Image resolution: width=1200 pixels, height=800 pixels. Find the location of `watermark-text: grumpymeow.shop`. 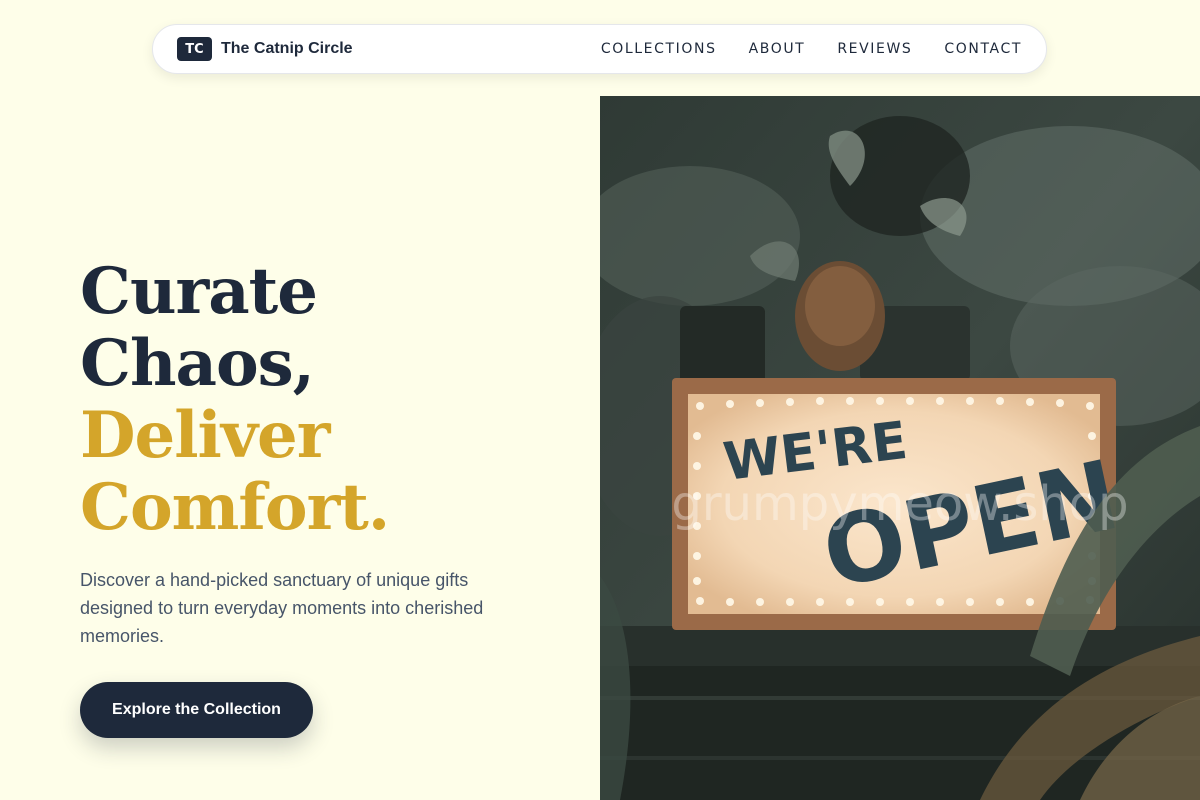

watermark-text: grumpymeow.shop is located at coordinates (899, 504).